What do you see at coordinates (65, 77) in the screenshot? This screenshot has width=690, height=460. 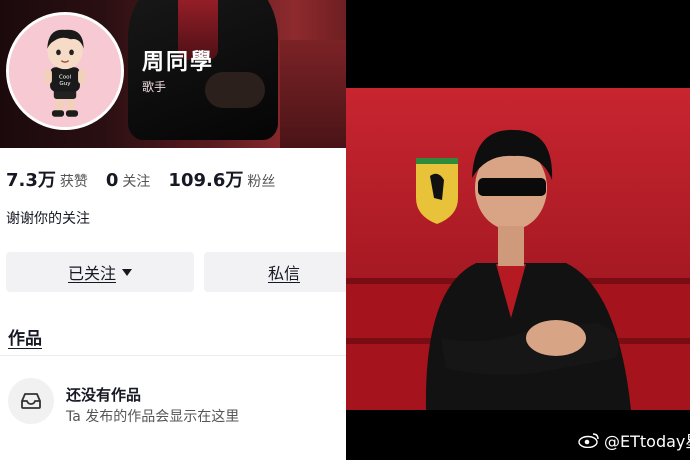 I see `svg-text: Cool` at bounding box center [65, 77].